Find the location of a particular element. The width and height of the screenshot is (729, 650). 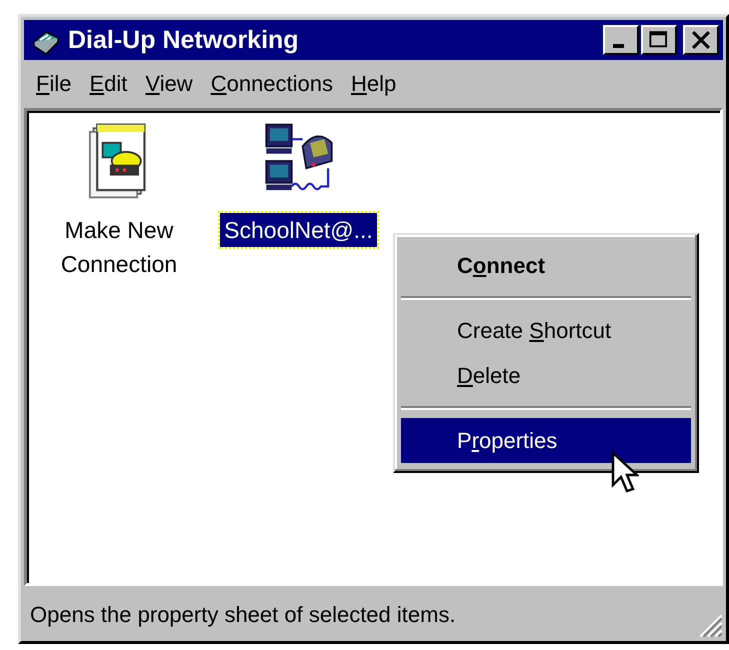

close-button is located at coordinates (701, 40).